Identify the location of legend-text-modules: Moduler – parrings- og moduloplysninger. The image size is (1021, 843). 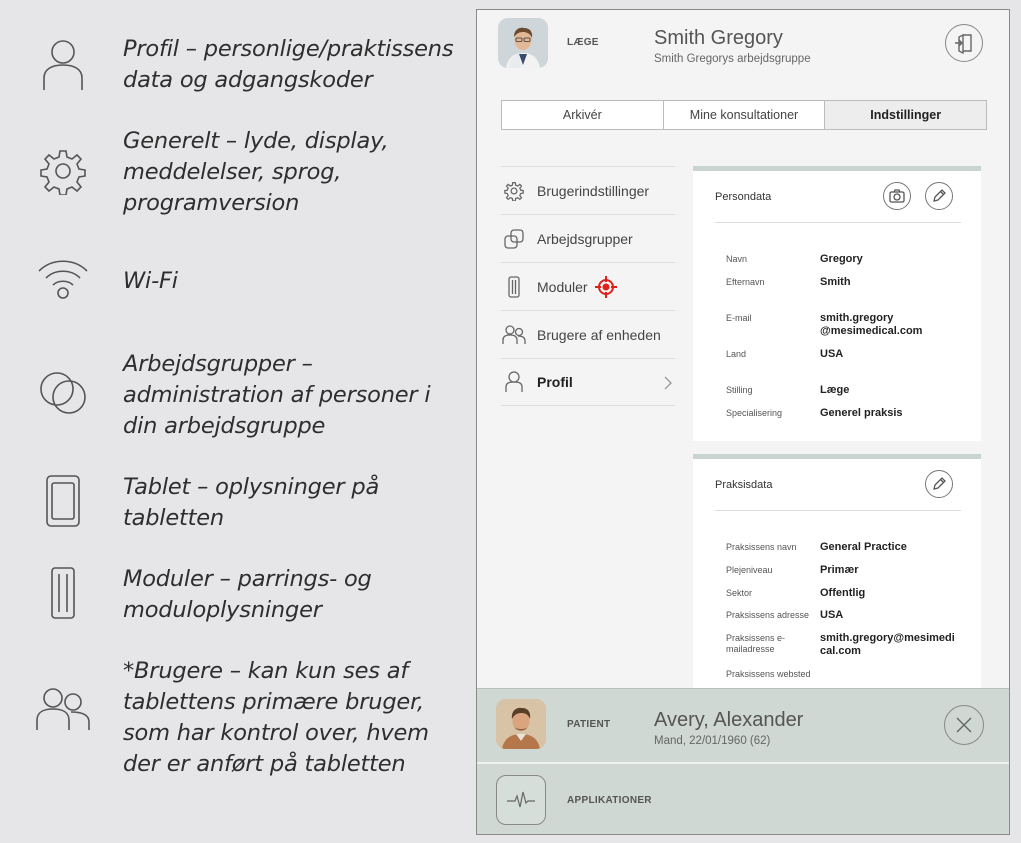
(247, 594).